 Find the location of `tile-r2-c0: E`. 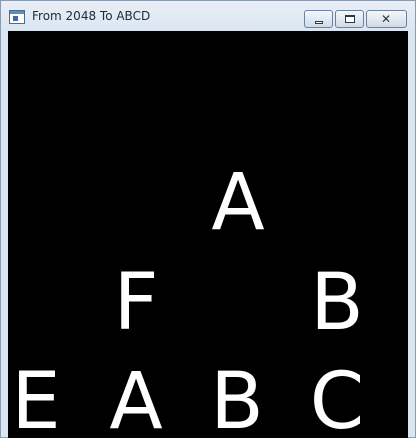

tile-r2-c0: E is located at coordinates (36, 397).